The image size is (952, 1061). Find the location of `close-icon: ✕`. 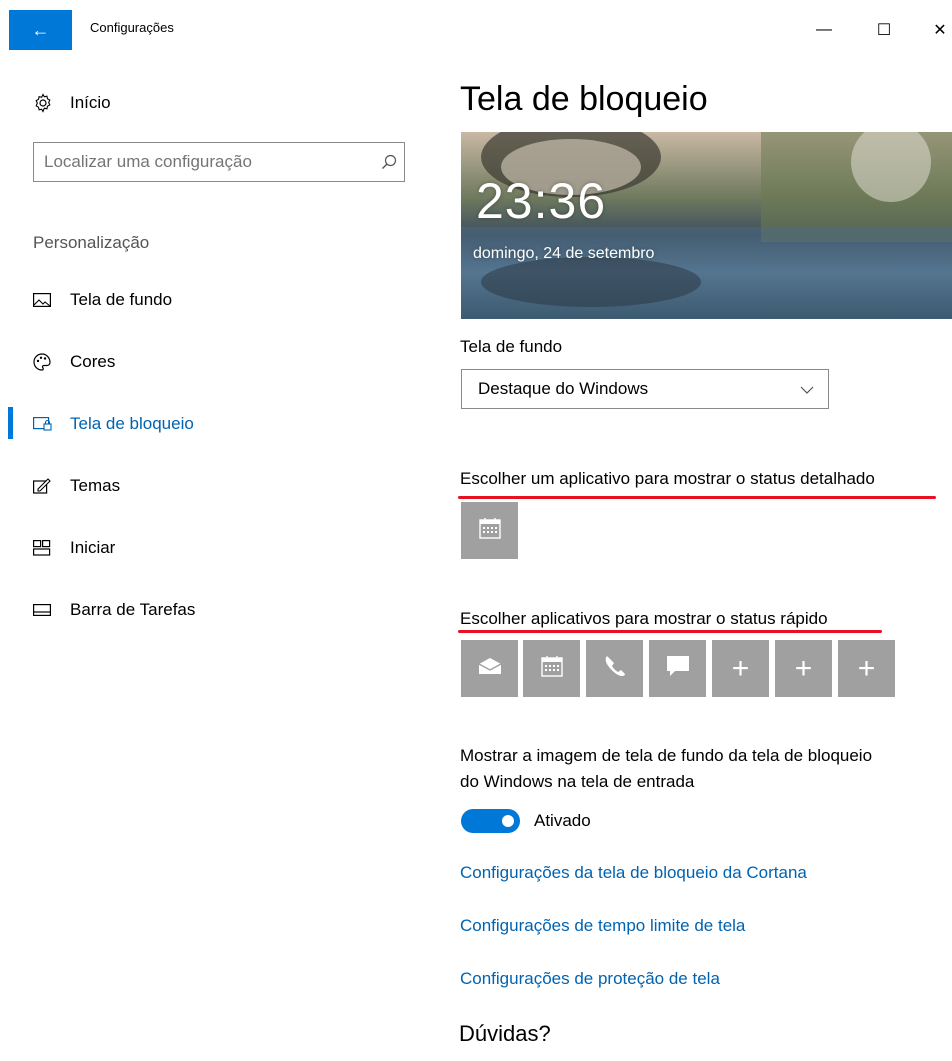

close-icon: ✕ is located at coordinates (940, 30).